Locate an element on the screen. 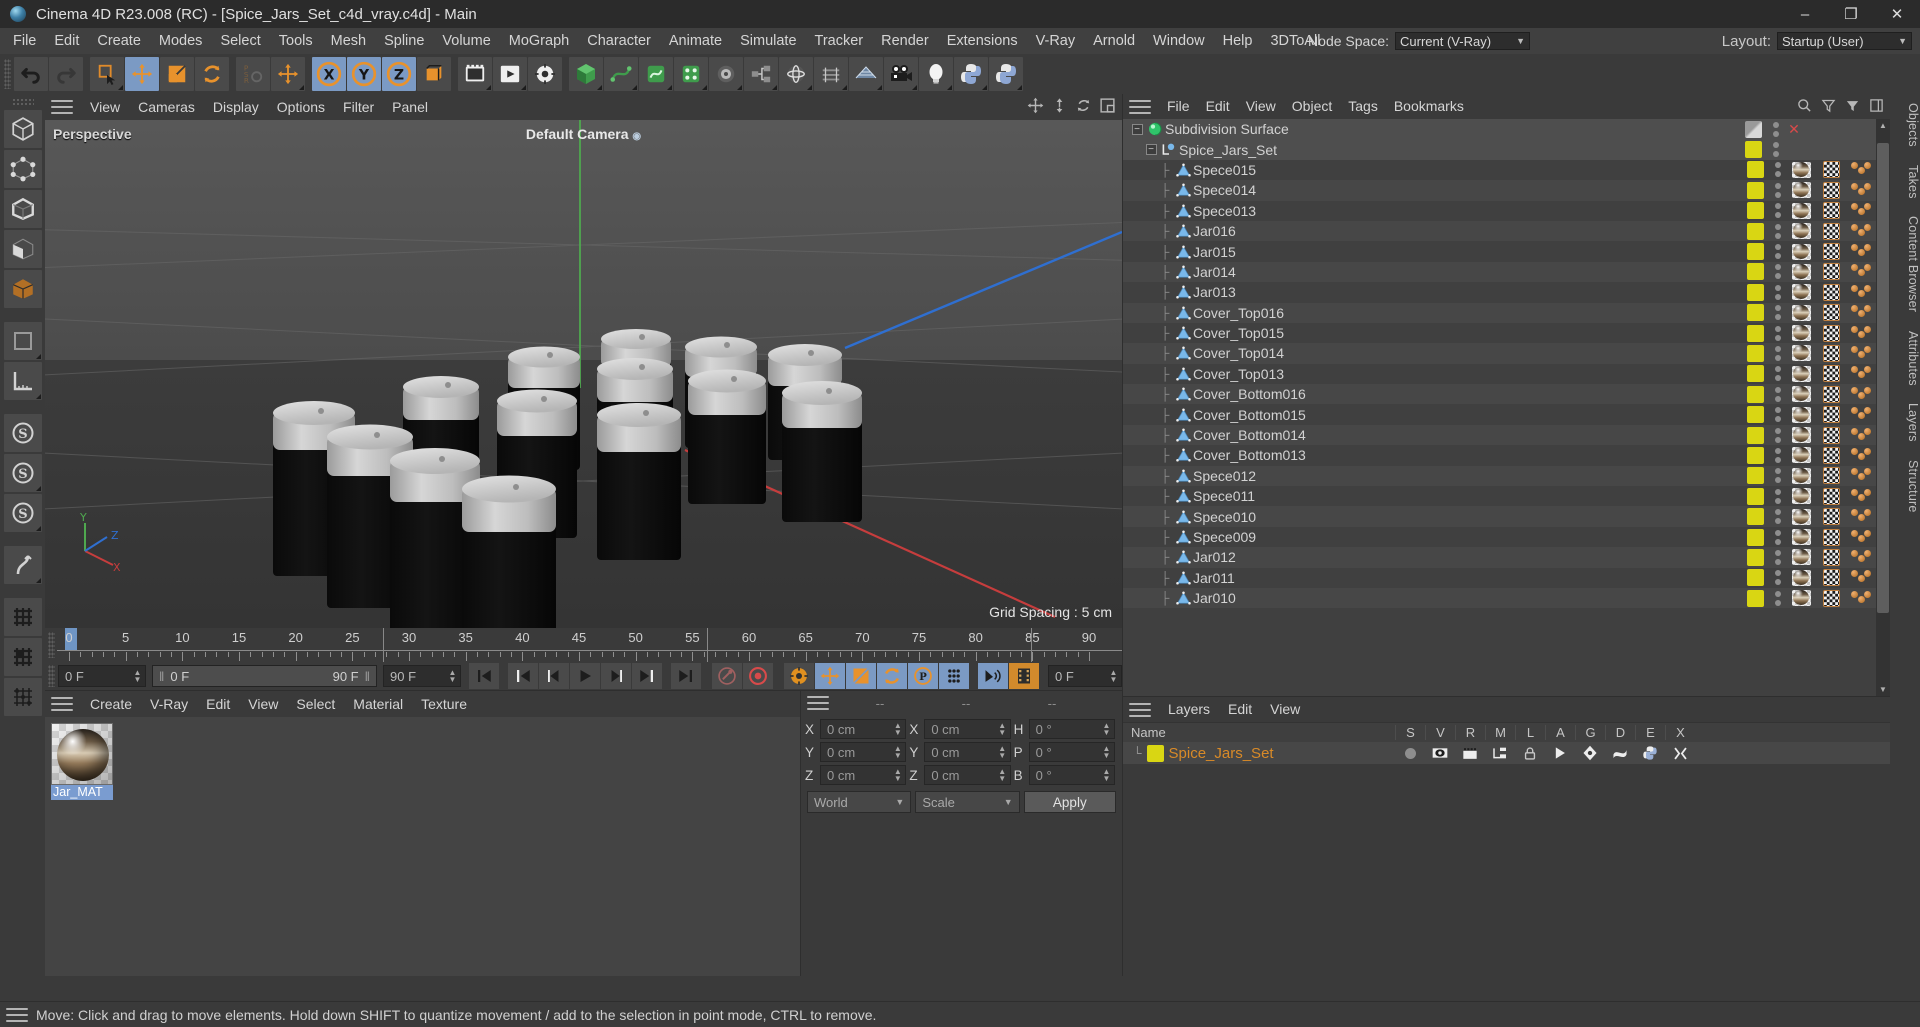 This screenshot has width=1920, height=1027. menu-item-create: Create is located at coordinates (119, 41).